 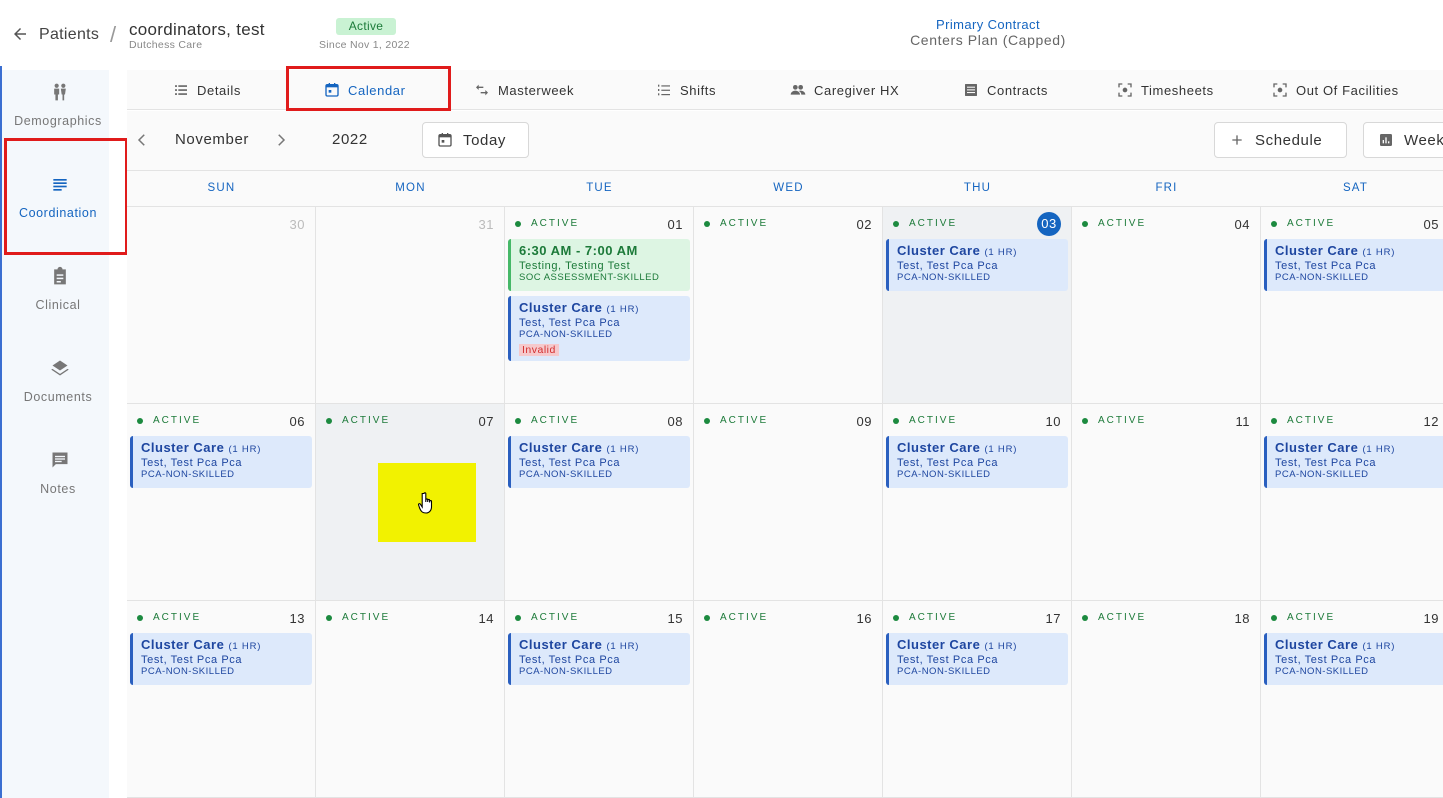 I want to click on event-caregiver-name: Test, Test Pca Pca, so click(x=1326, y=660).